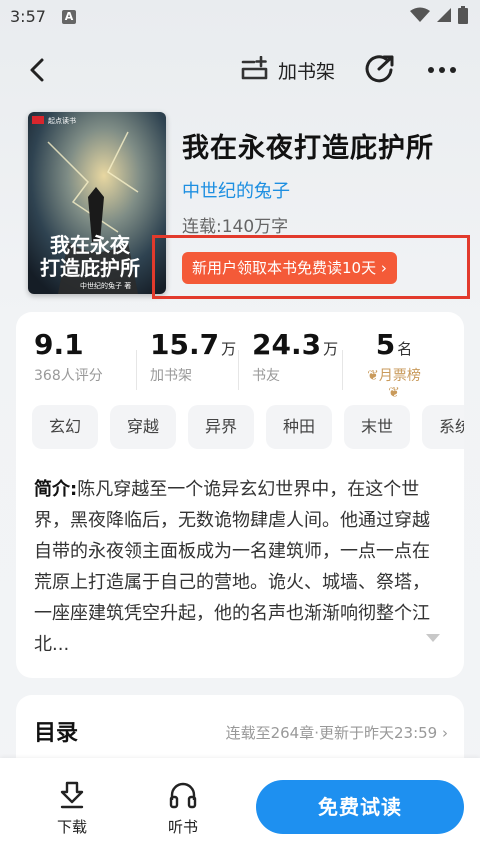 Image resolution: width=480 pixels, height=854 pixels. Describe the element at coordinates (65, 427) in the screenshot. I see `tag-chip: 玄幻` at that location.